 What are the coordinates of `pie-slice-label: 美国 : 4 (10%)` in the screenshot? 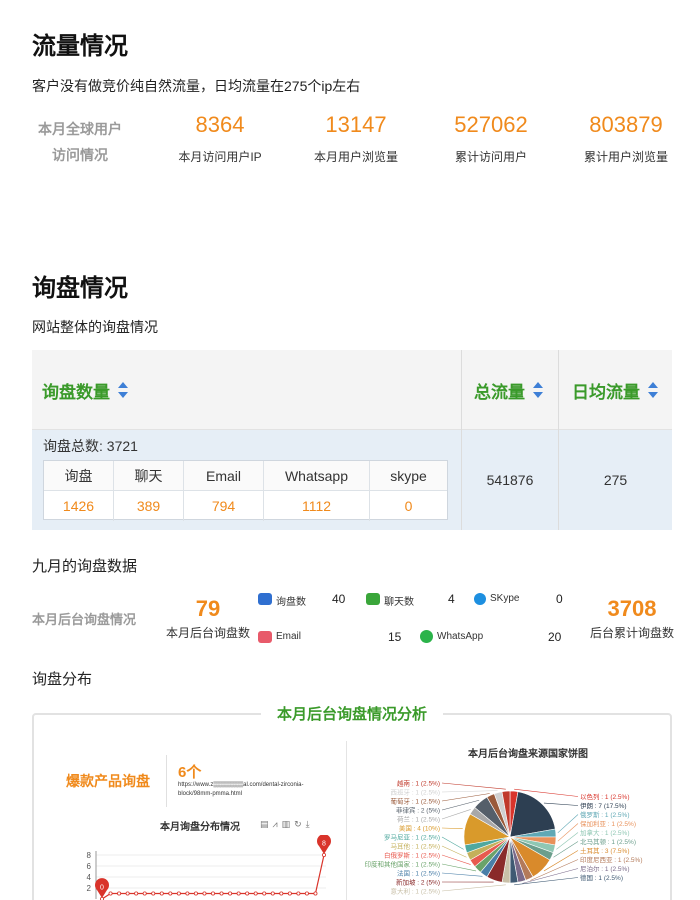 It's located at (419, 828).